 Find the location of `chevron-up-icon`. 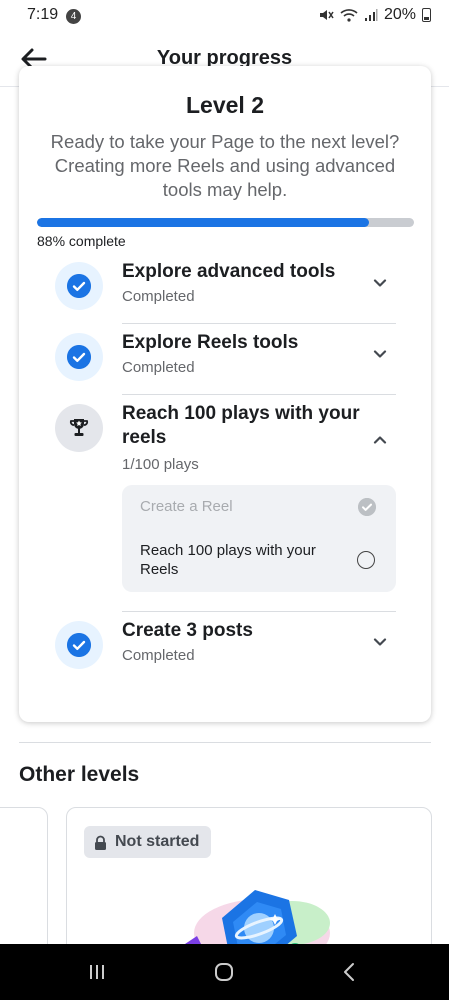

chevron-up-icon is located at coordinates (380, 440).